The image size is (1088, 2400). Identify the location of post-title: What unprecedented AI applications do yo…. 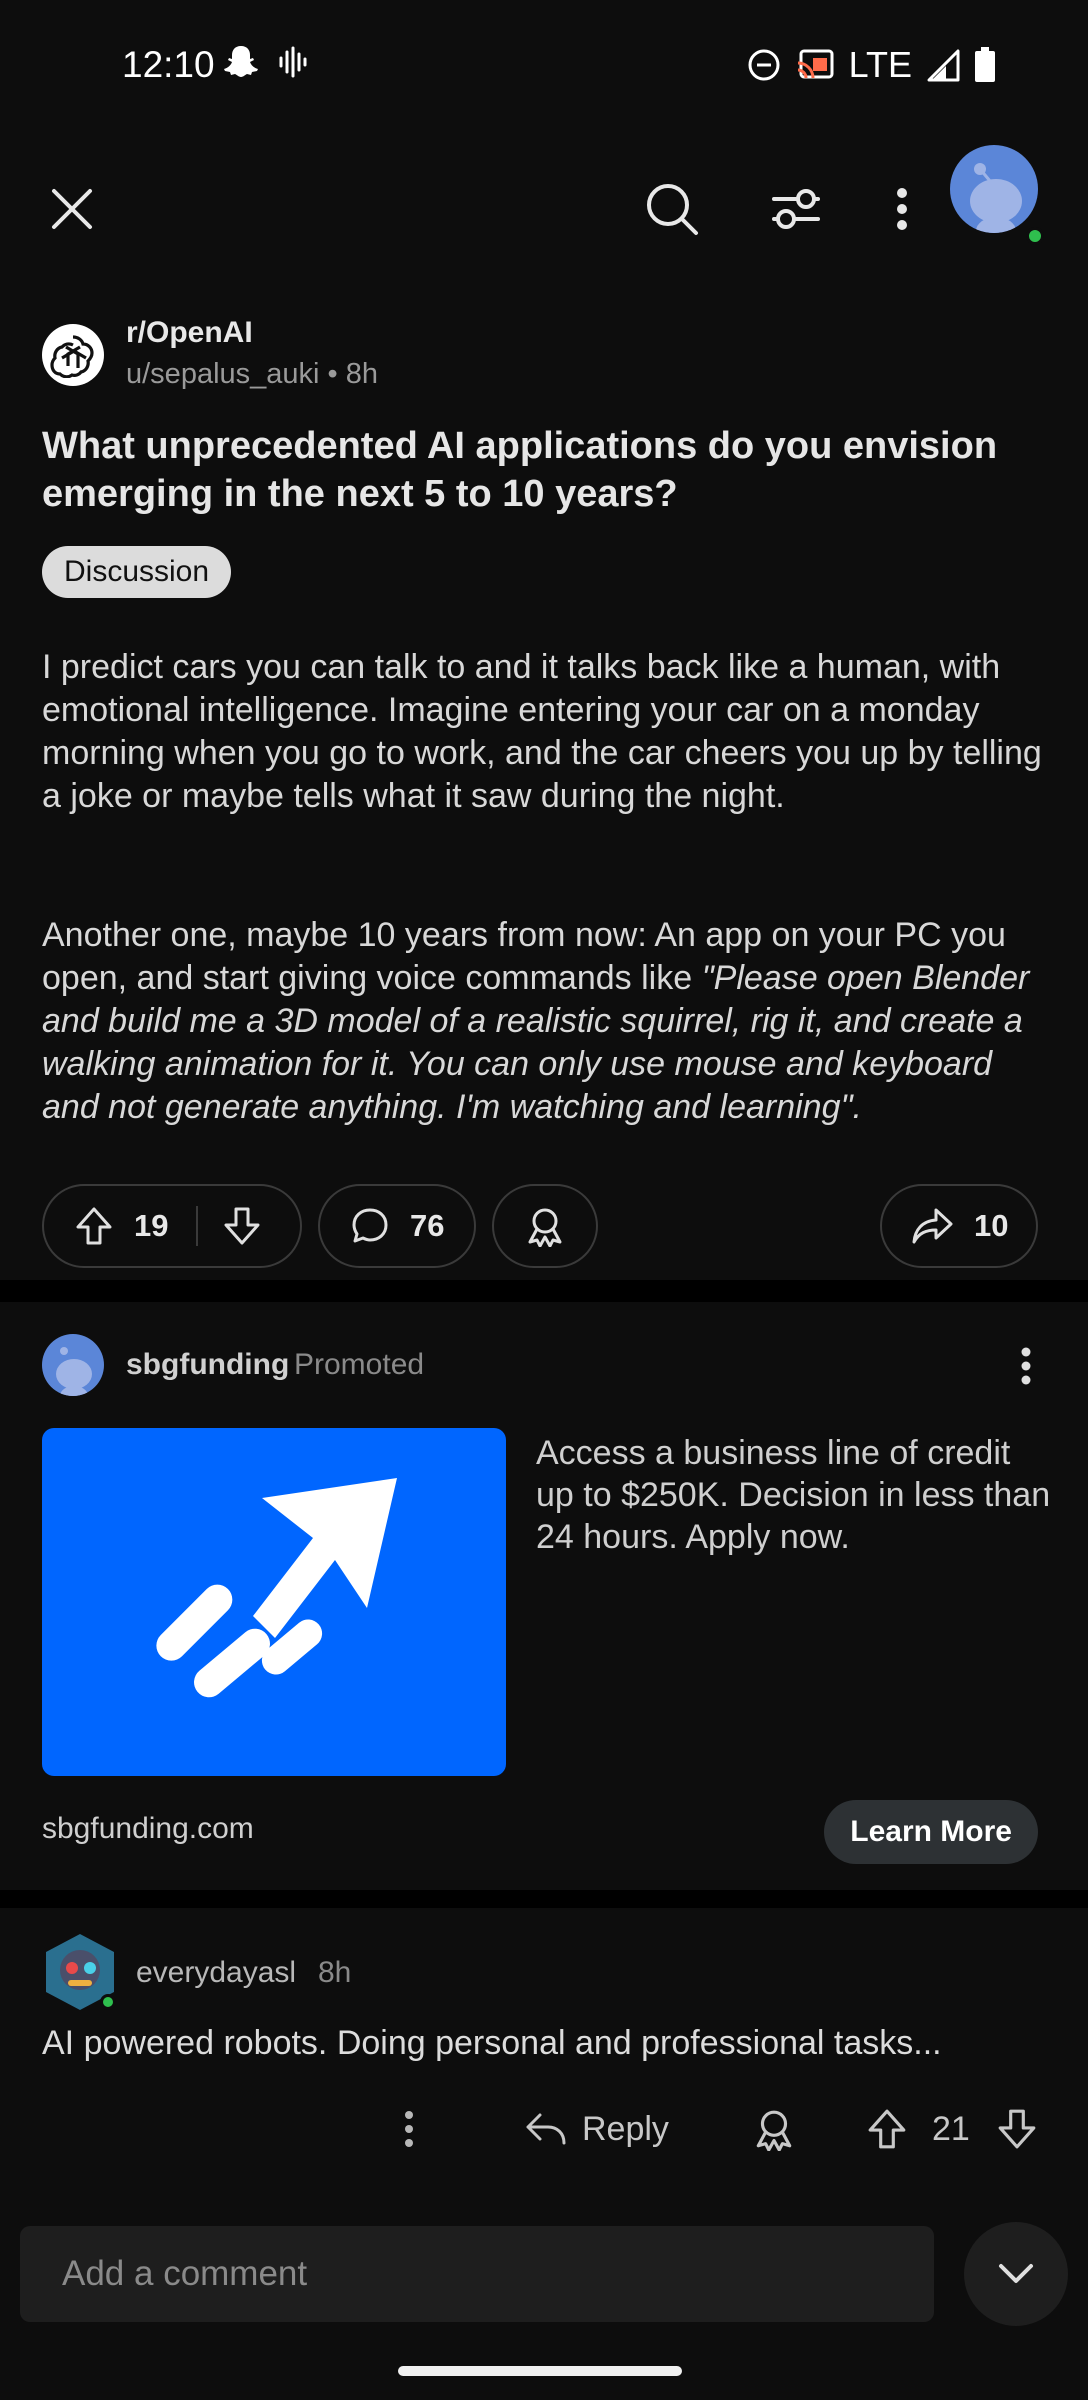
(520, 470).